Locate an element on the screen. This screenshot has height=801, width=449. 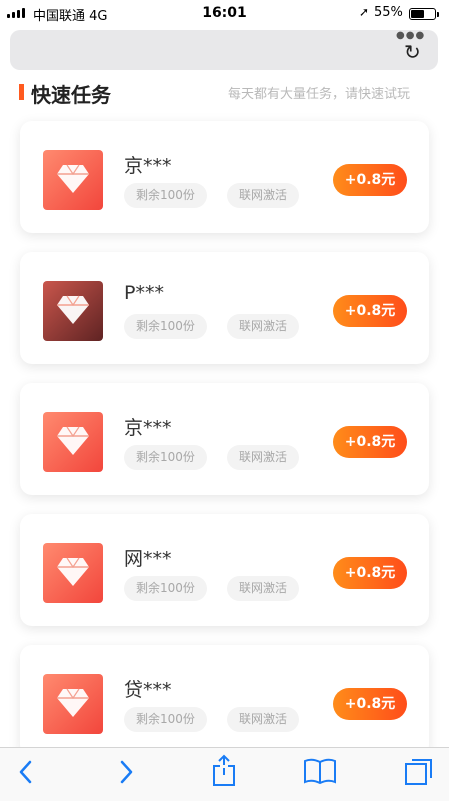
task-card: 贷*** 剩余100份 联网激活 +0.8元 is located at coordinates (224, 701).